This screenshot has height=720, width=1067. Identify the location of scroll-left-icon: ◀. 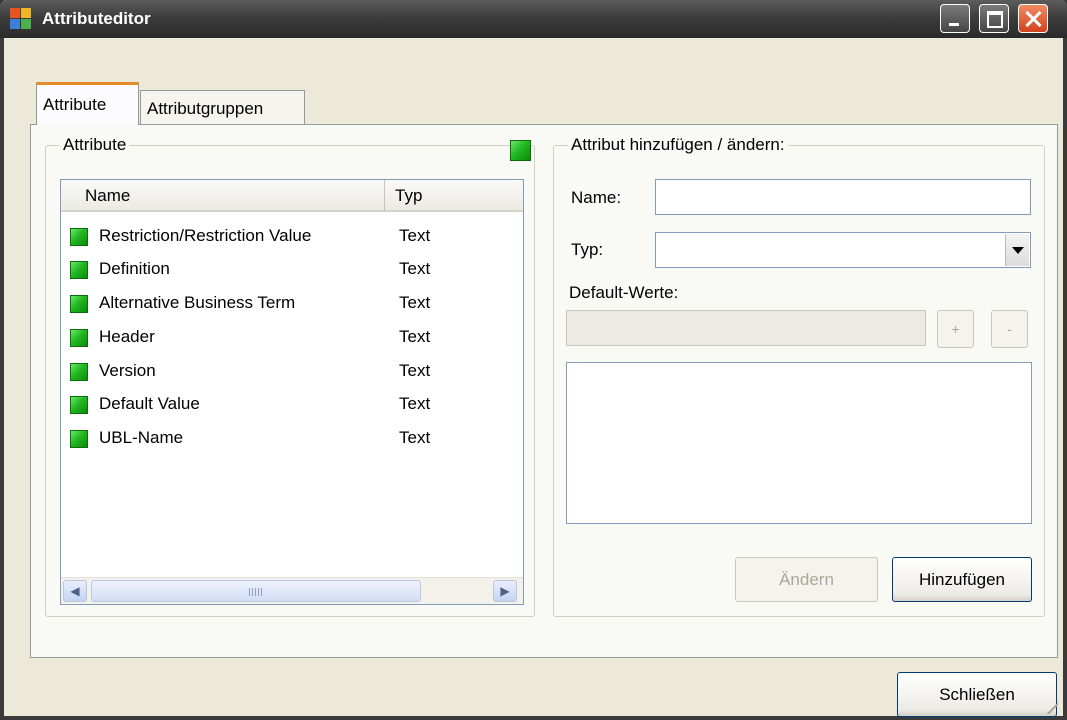
(75, 591).